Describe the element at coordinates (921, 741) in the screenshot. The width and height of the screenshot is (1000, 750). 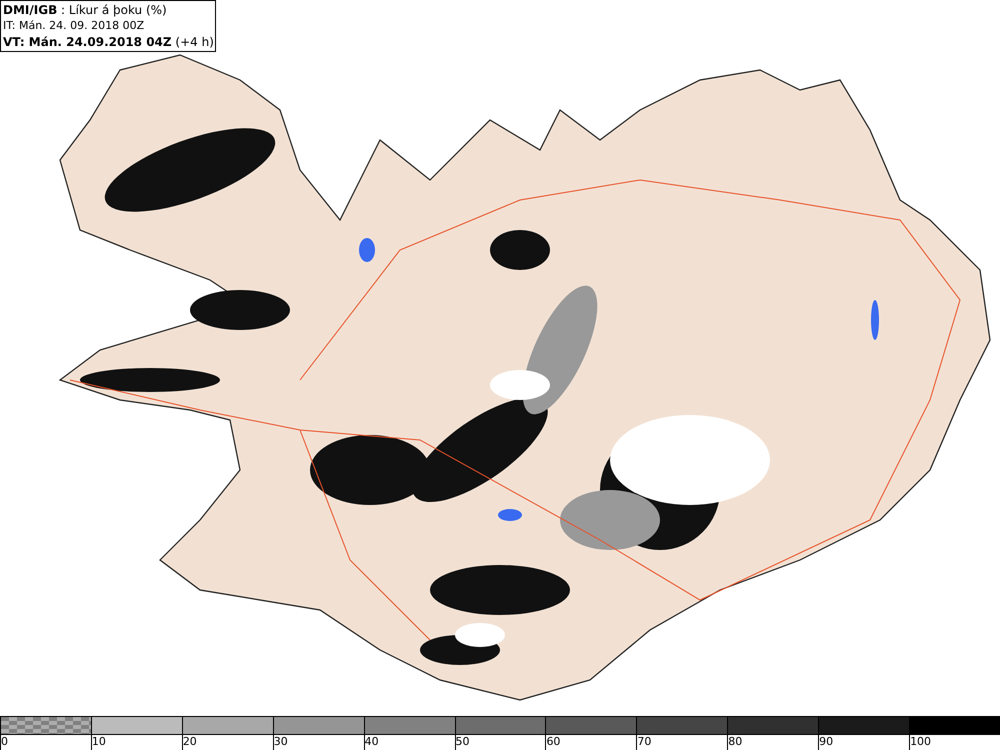
I see `legend-tick-label: 100` at that location.